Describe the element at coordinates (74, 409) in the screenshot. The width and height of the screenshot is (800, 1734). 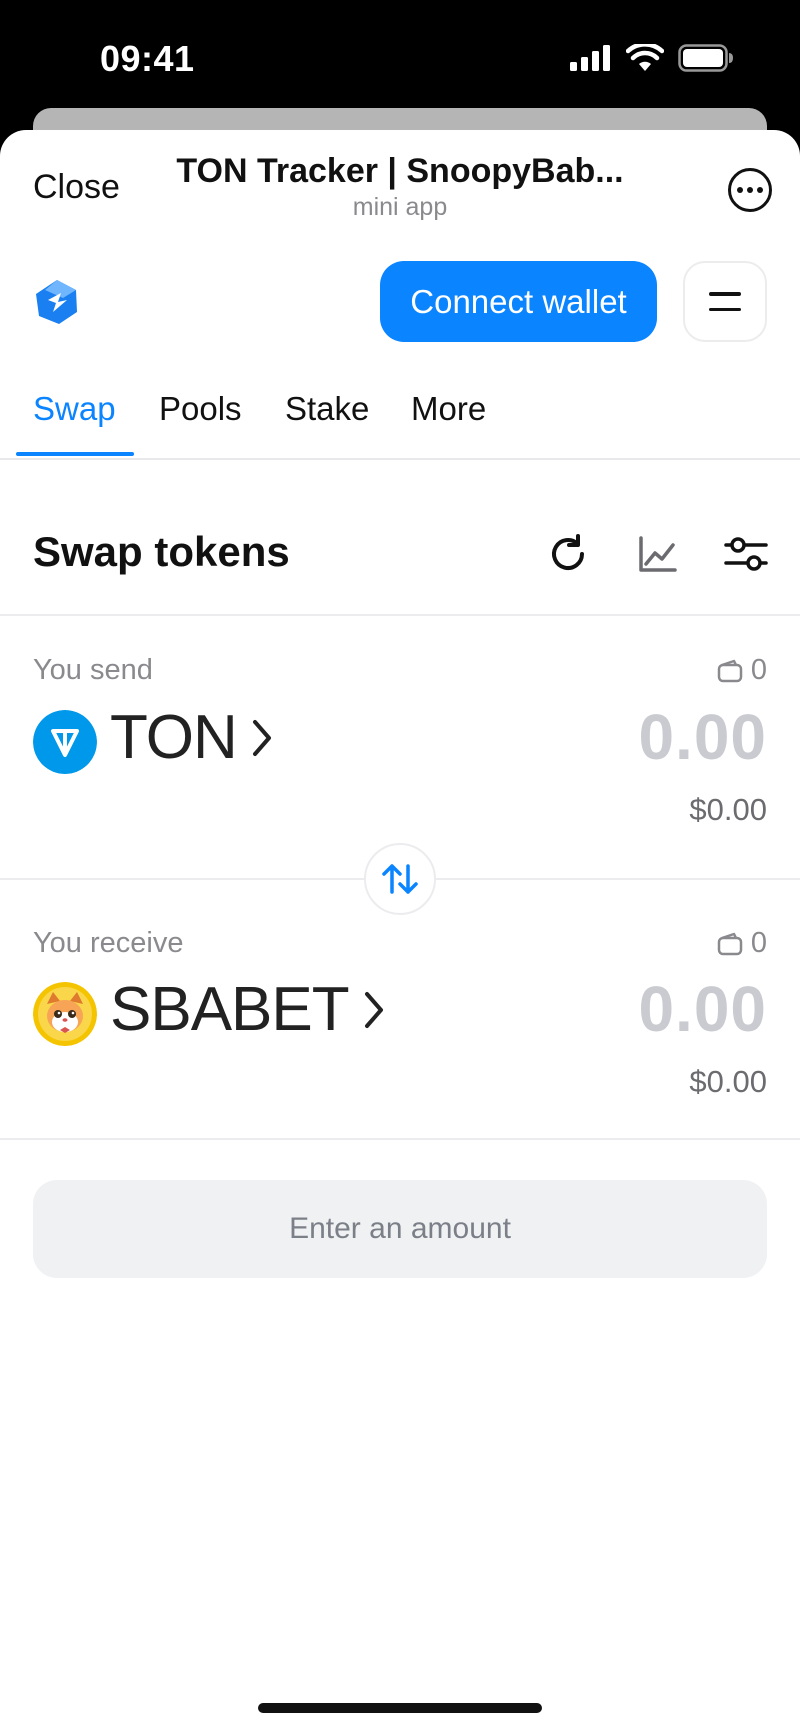
I see `tab-swap: Swap` at that location.